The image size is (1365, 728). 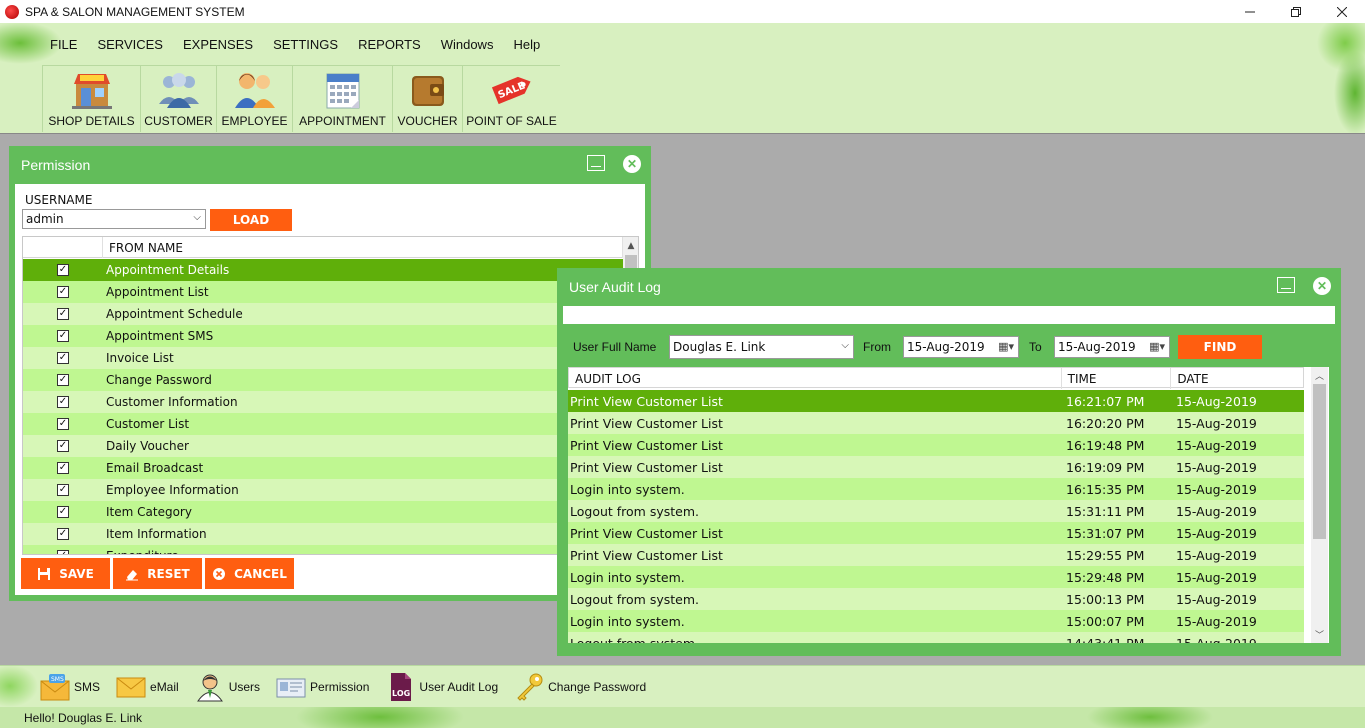 I want to click on close-button, so click(x=1342, y=11).